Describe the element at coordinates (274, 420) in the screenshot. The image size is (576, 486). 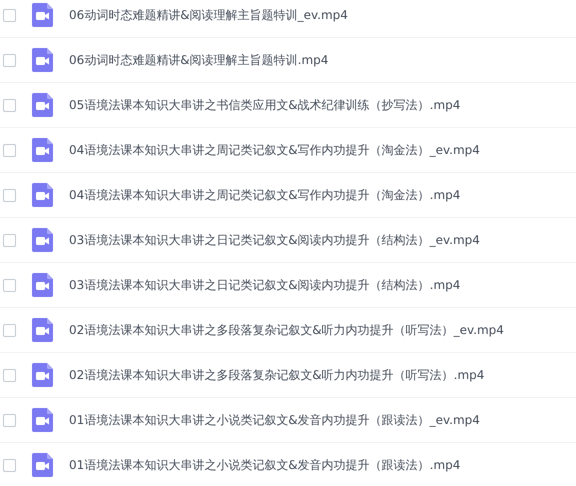
I see `file-name: 01语境法课本知识大串讲之小说类记叙文&发音内功提升（跟读法）_ev.mp4` at that location.